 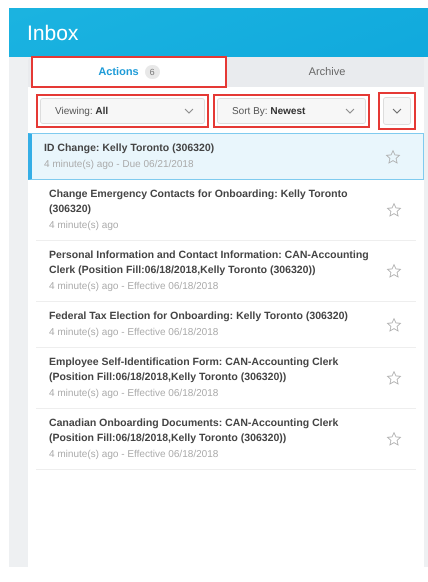 I want to click on count-badge: 6, so click(x=152, y=72).